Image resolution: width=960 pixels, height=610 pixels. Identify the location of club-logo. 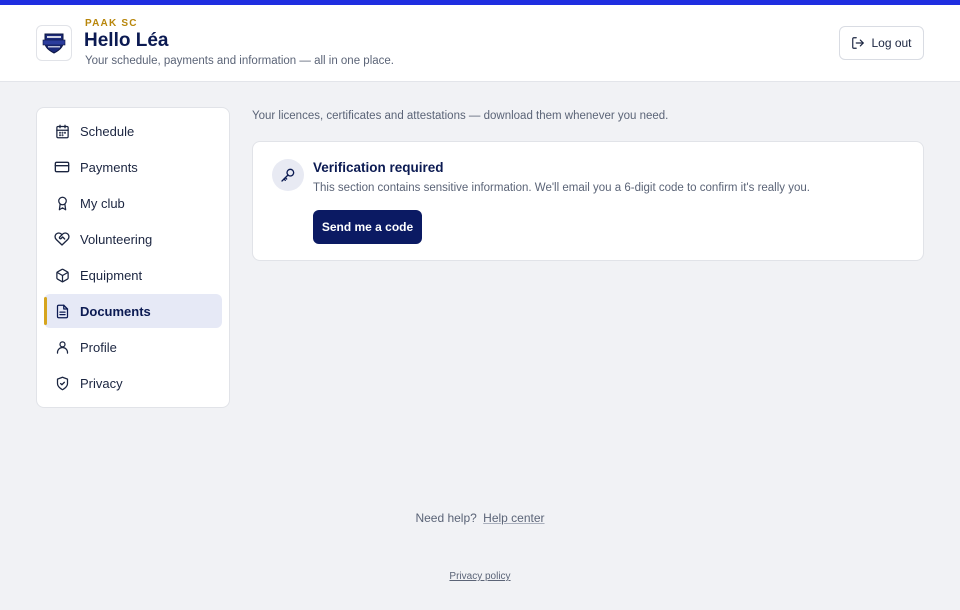
(54, 43).